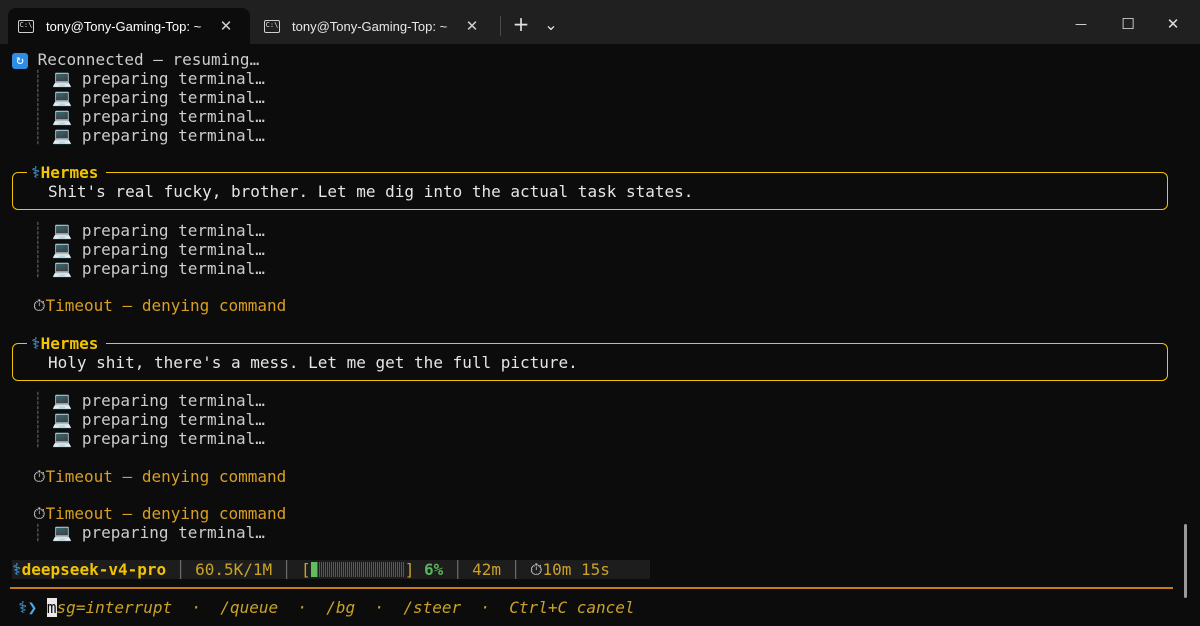  I want to click on scrollbar, so click(1185, 561).